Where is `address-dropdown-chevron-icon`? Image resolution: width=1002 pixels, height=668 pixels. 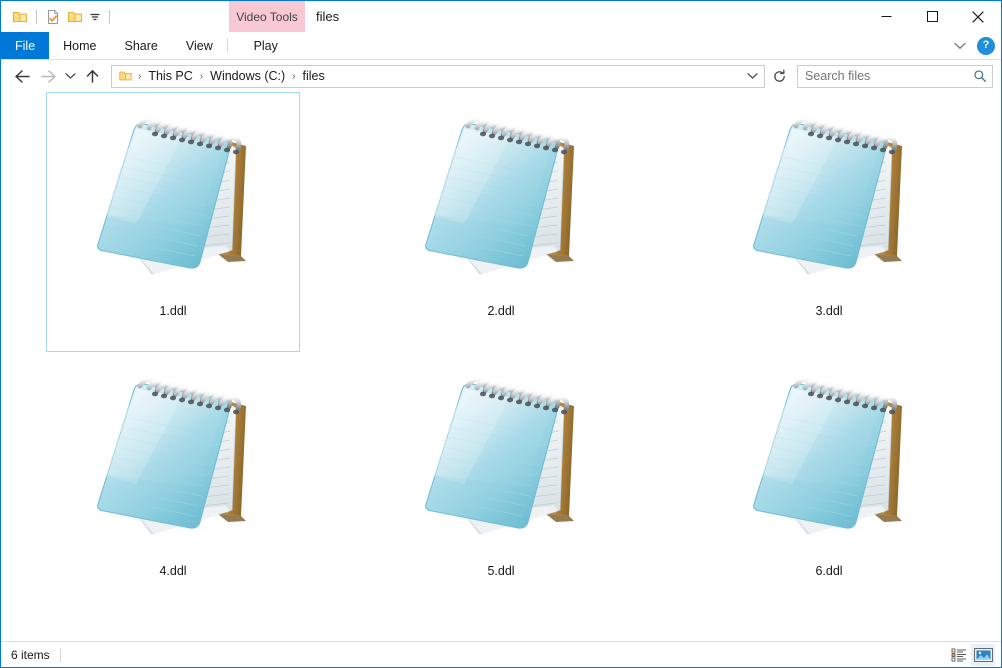 address-dropdown-chevron-icon is located at coordinates (752, 76).